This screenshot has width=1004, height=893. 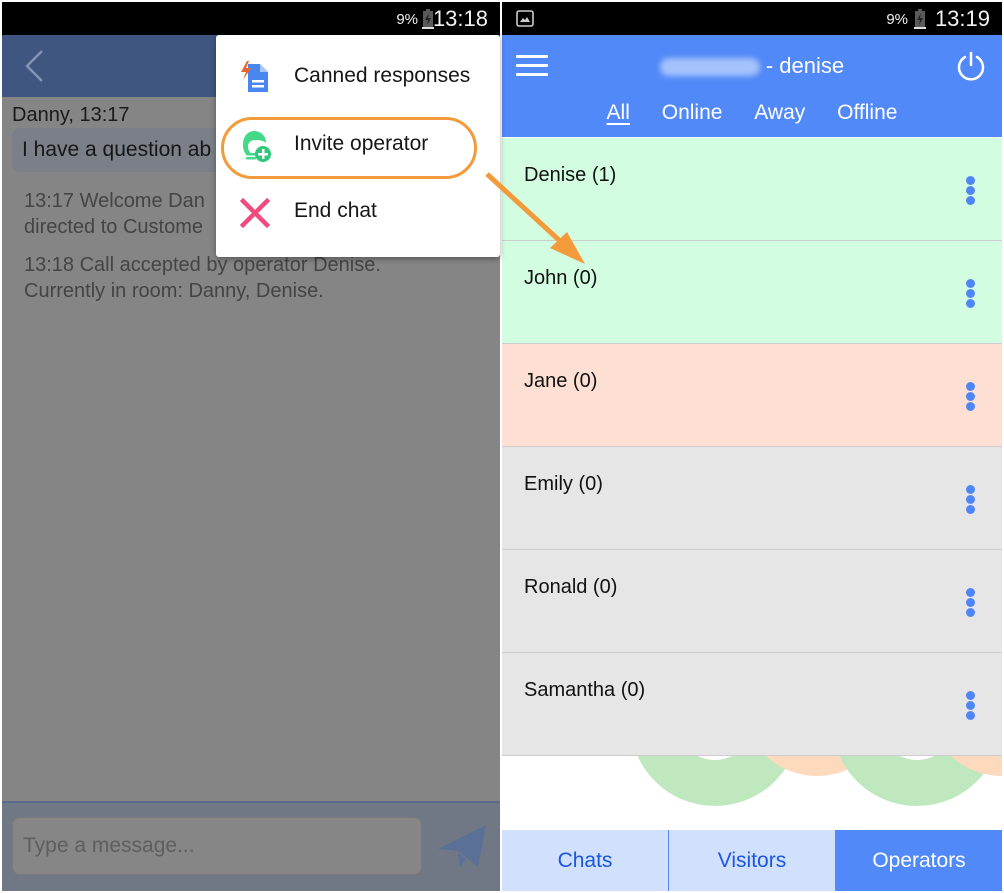 I want to click on menu-item-label: Invite operator, so click(x=361, y=143).